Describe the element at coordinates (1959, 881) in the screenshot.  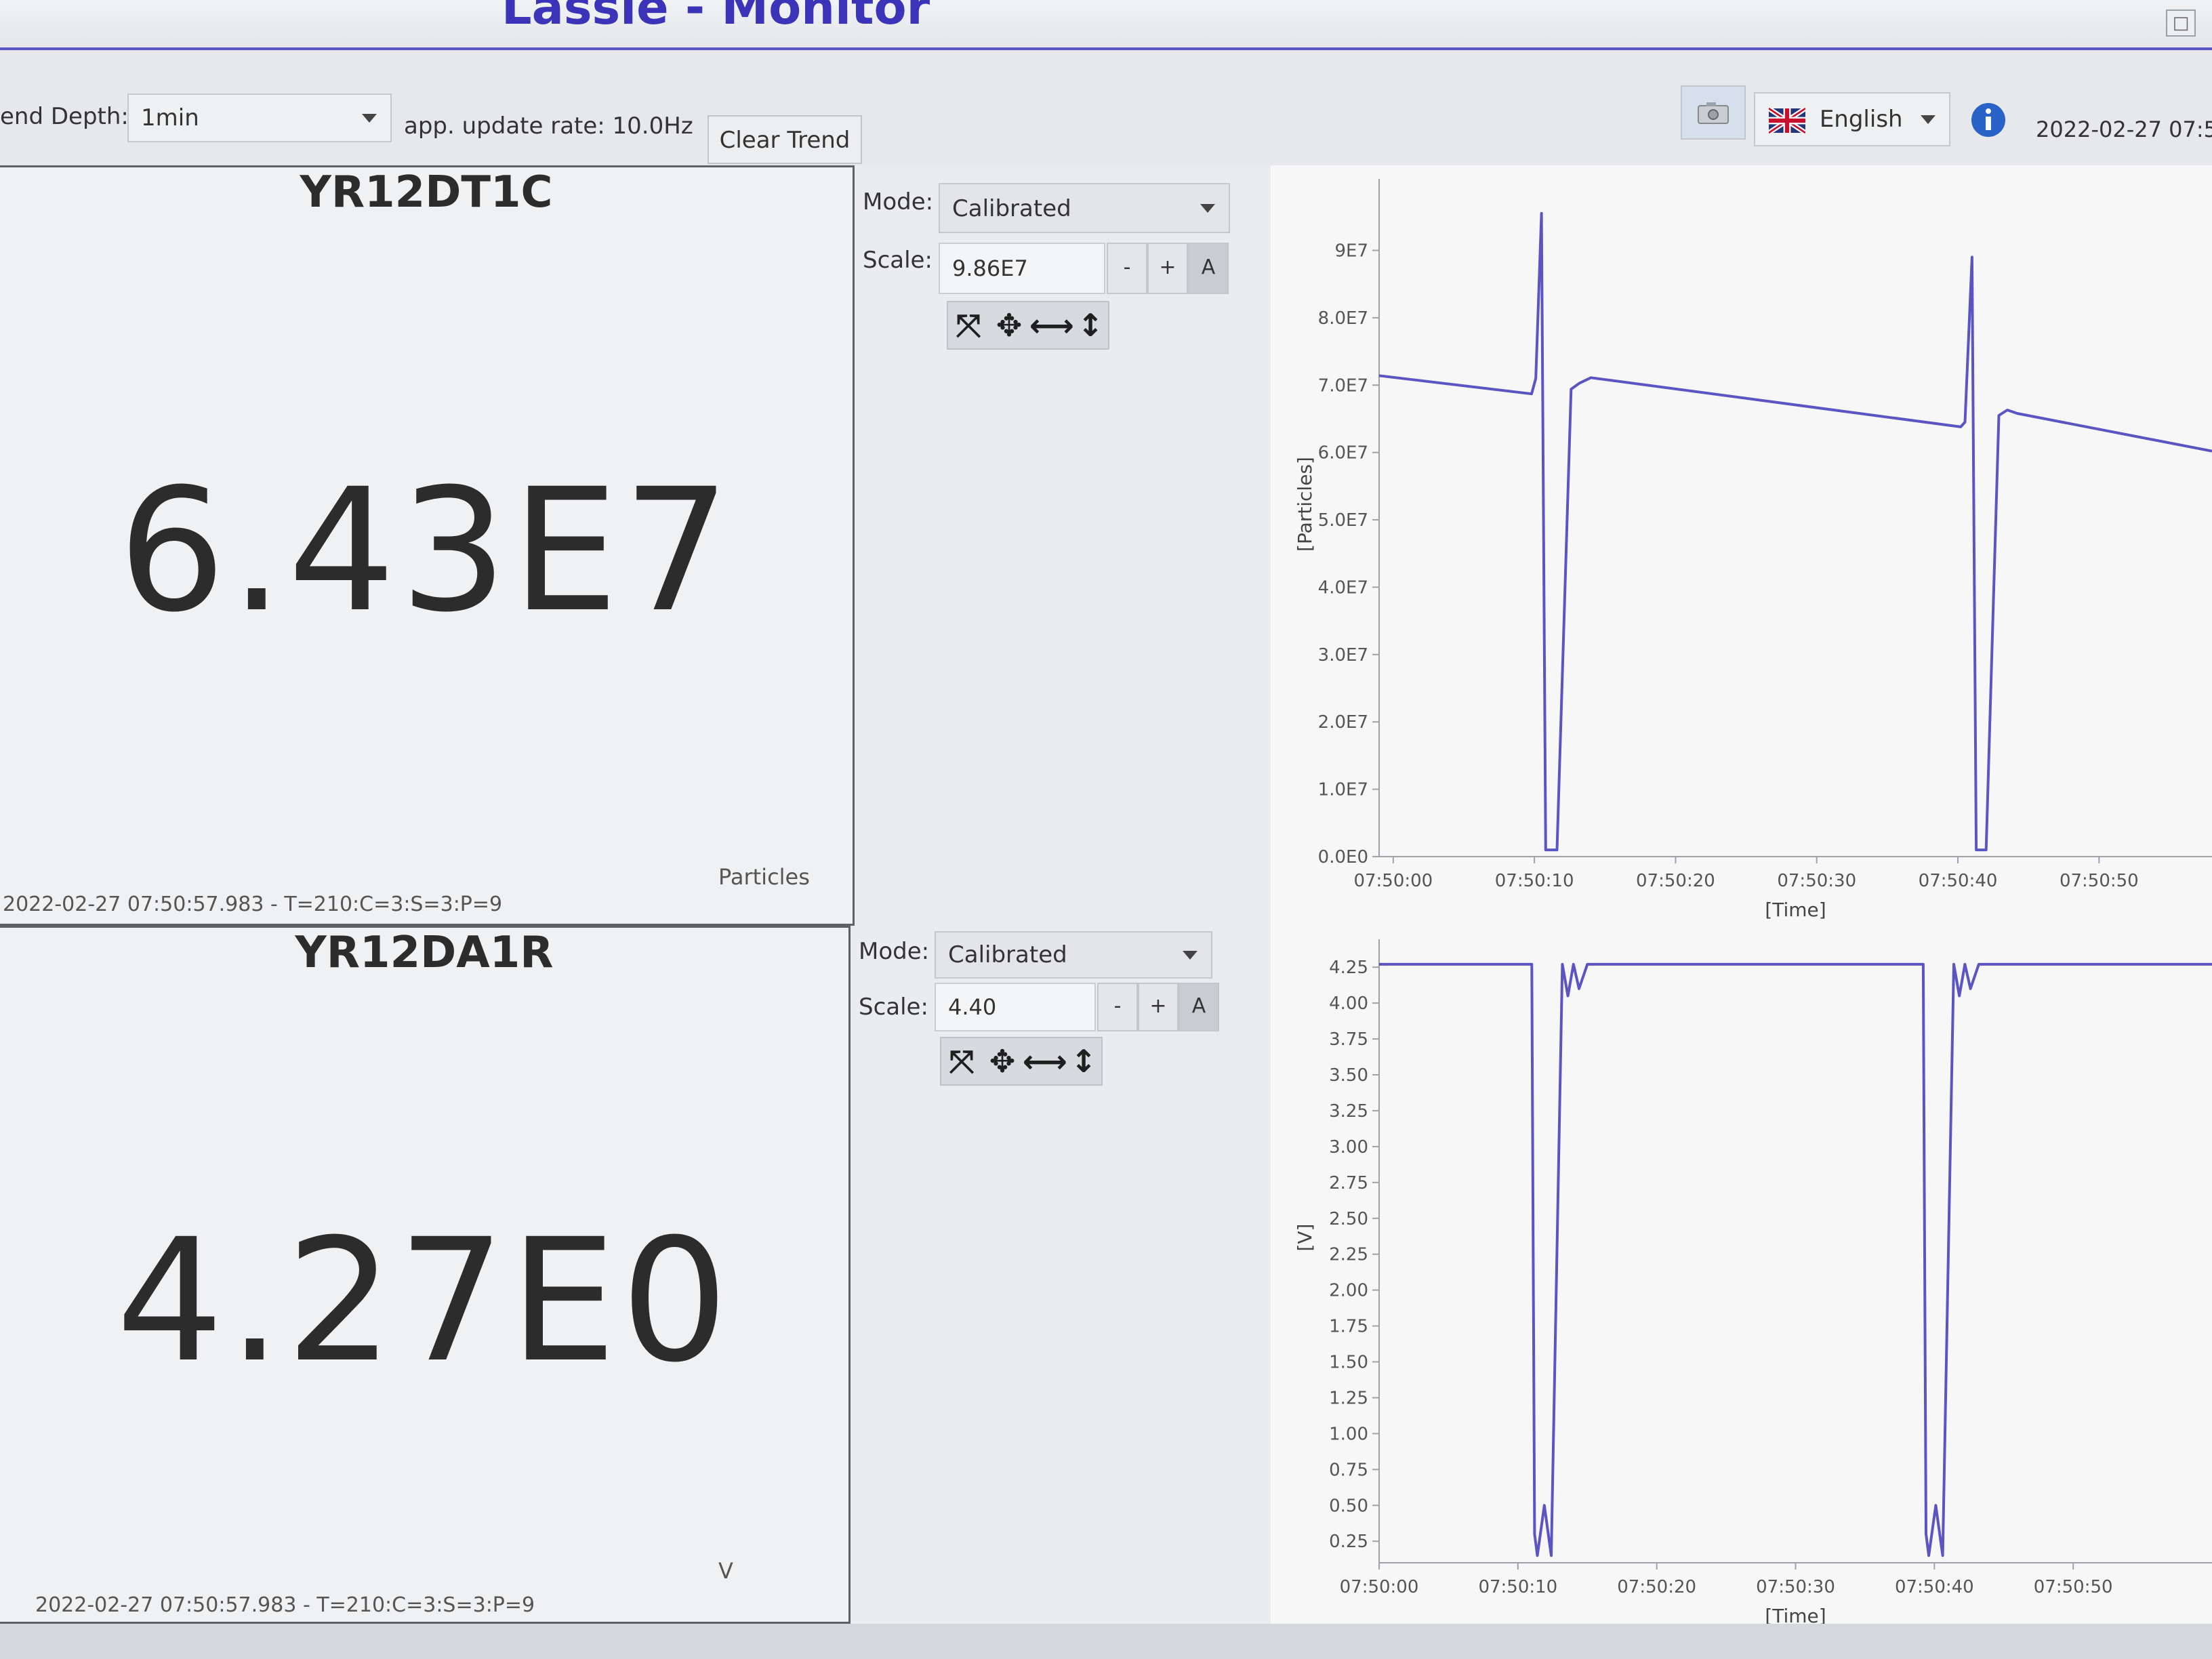
I see `x-tick-label: 07:50:40` at that location.